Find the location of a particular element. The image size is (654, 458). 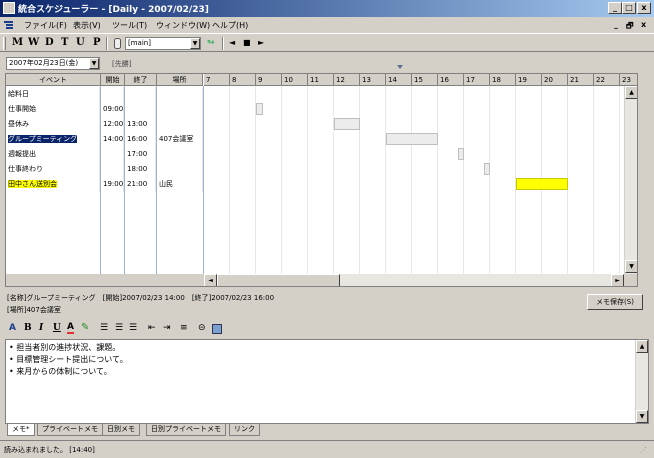

scroll-thumb is located at coordinates (278, 280).